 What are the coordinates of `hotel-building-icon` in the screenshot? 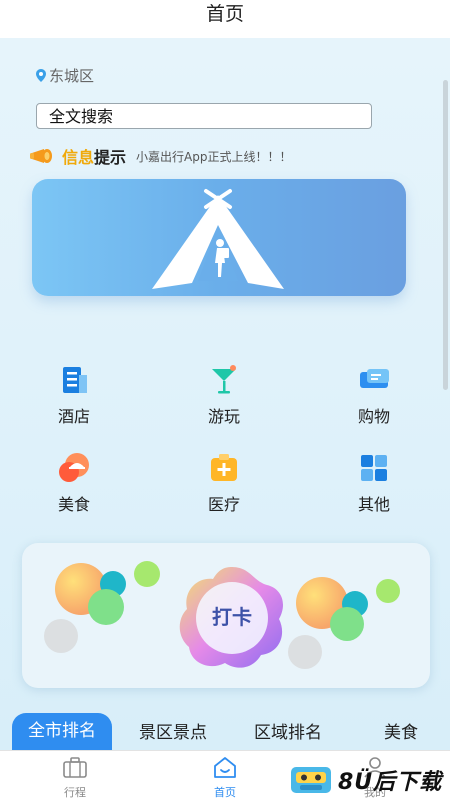 It's located at (74, 380).